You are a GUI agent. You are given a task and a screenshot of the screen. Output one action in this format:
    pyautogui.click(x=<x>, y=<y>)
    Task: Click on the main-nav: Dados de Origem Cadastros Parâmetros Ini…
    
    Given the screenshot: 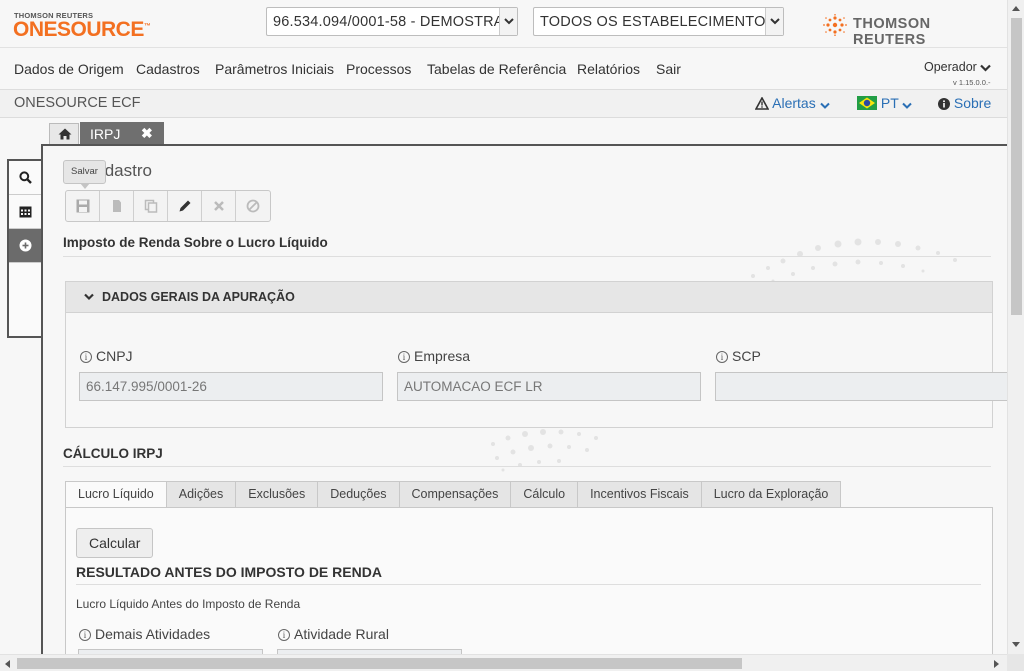 What is the action you would take?
    pyautogui.click(x=503, y=69)
    